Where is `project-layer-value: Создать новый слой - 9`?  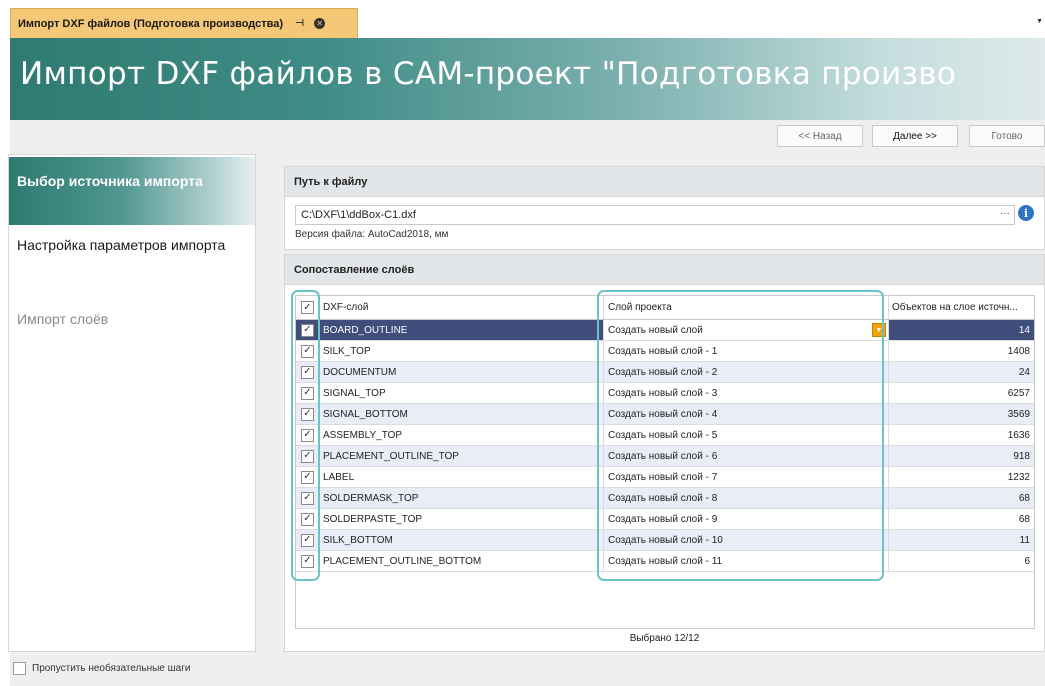
project-layer-value: Создать новый слой - 9 is located at coordinates (663, 519).